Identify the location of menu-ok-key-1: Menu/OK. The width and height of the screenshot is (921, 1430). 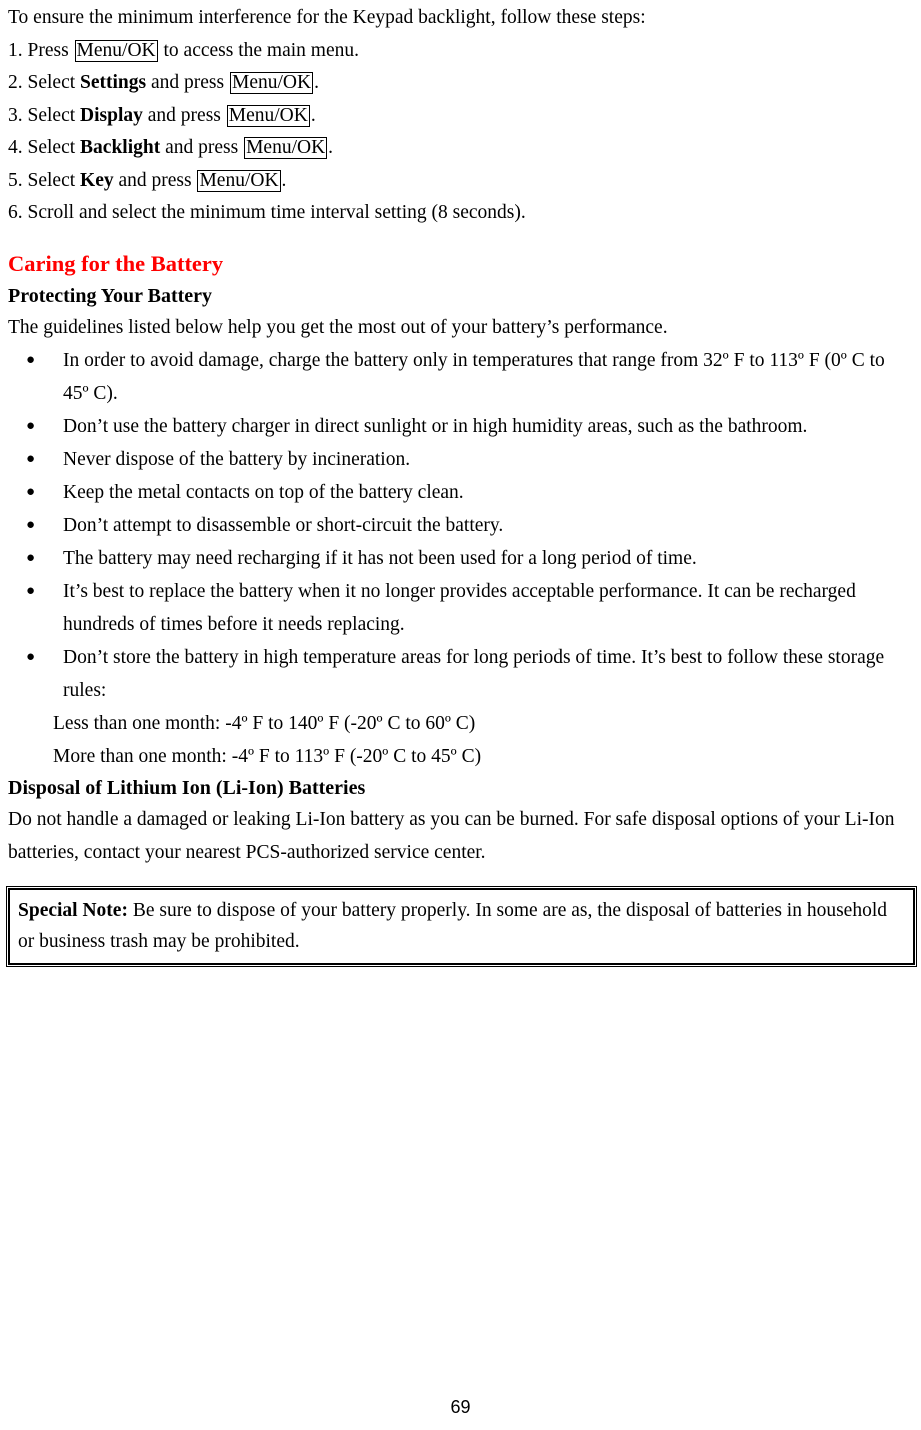
(116, 50).